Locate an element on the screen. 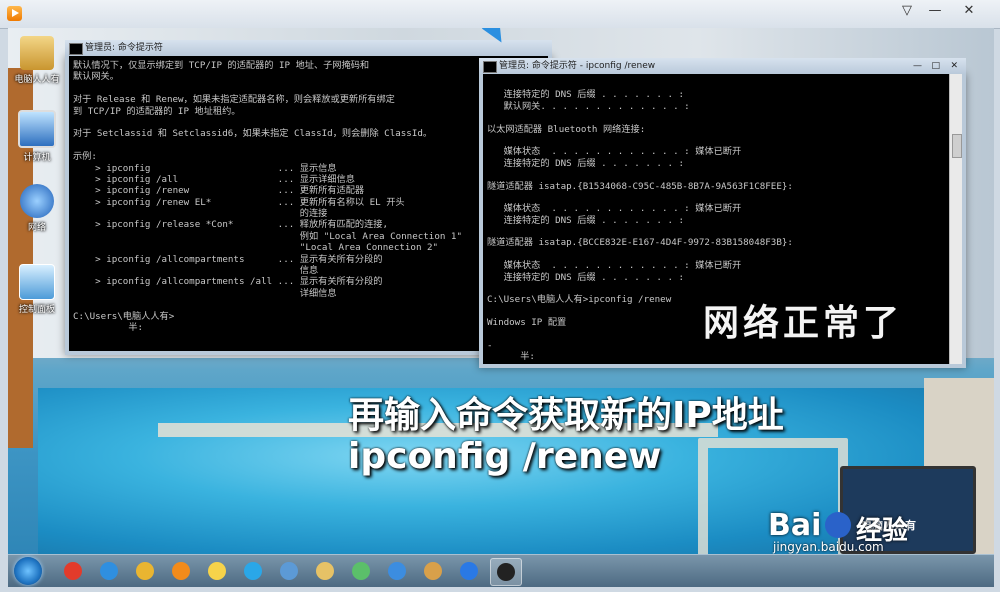  taskbar-button-settings is located at coordinates (397, 571).